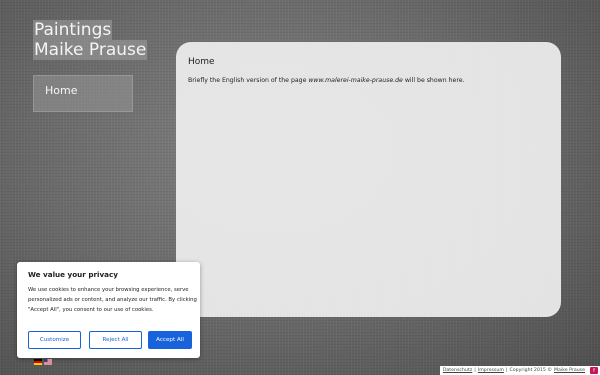  Describe the element at coordinates (491, 370) in the screenshot. I see `impressum-link: Impressum` at that location.